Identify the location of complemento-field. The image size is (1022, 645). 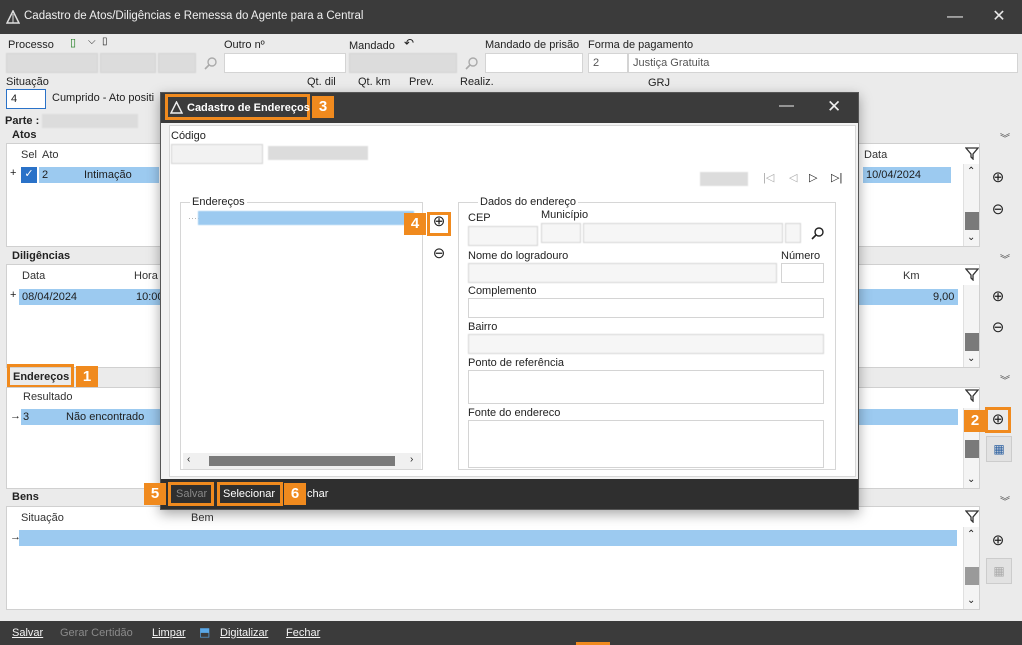
(646, 308).